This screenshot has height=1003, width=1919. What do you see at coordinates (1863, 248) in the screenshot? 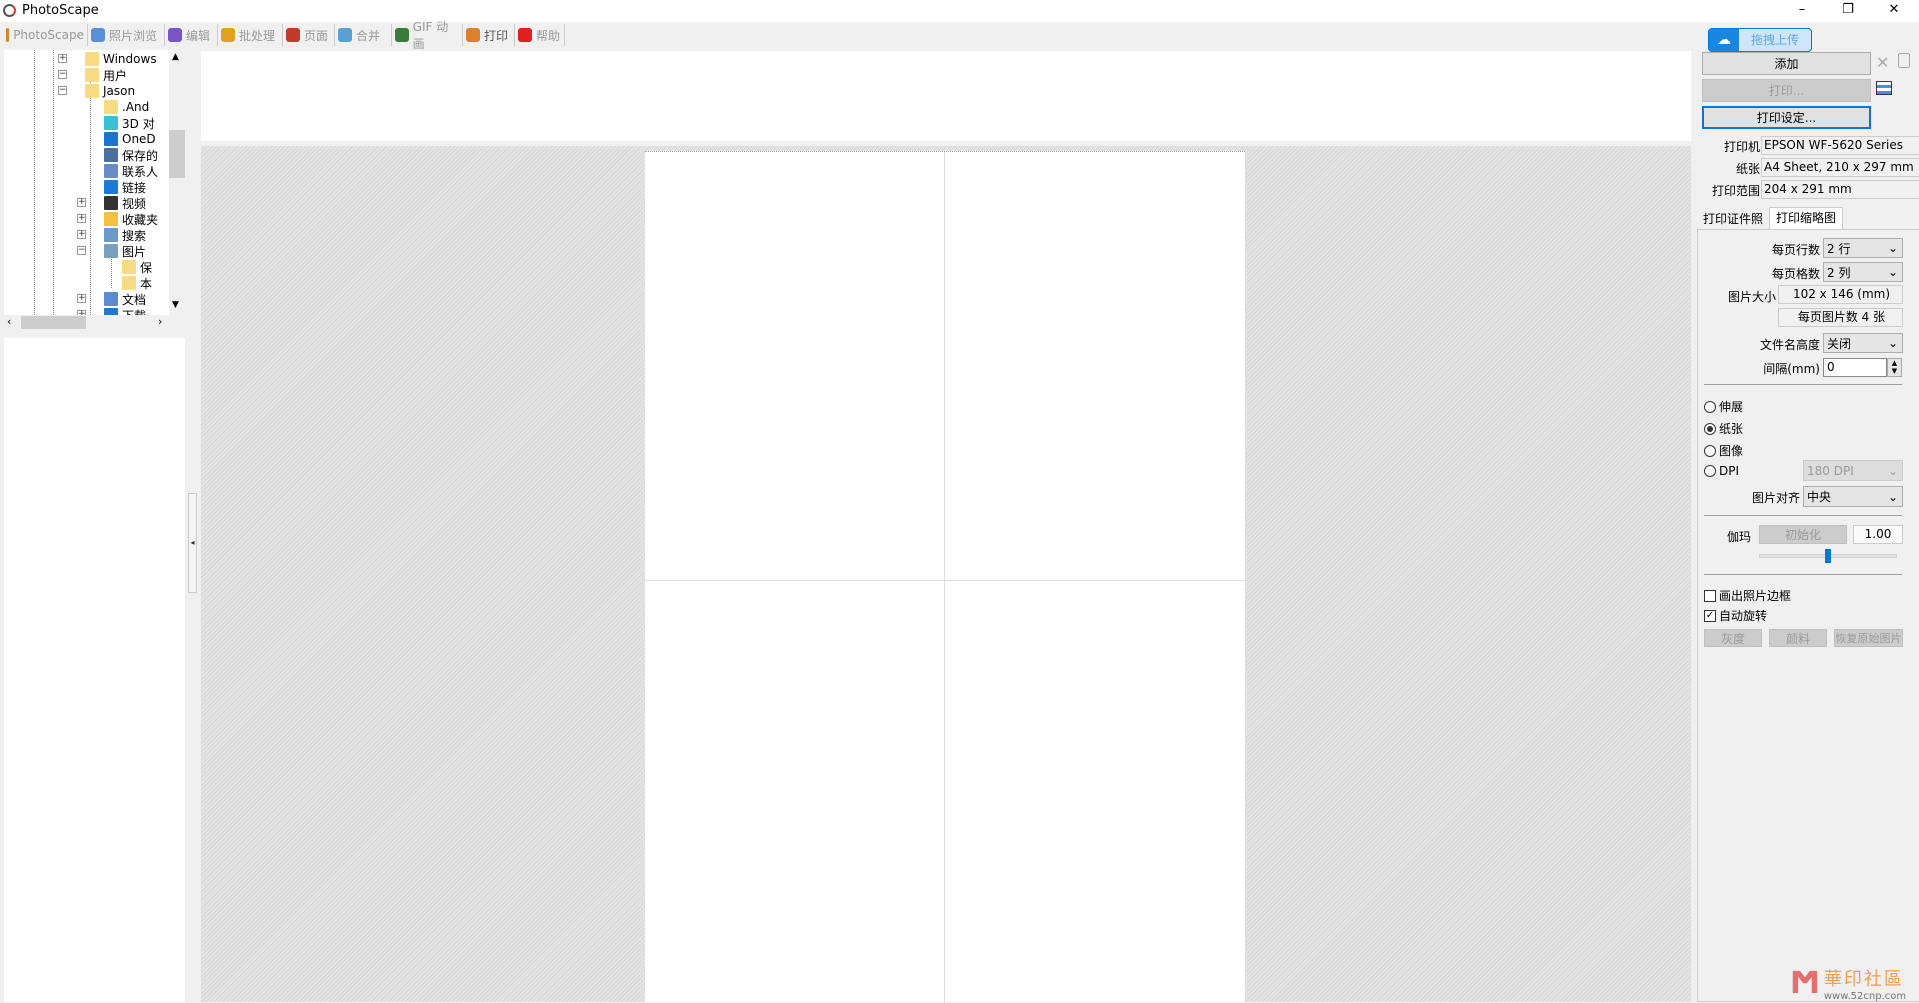
I see `rows-select: 2 行 ⌄` at bounding box center [1863, 248].